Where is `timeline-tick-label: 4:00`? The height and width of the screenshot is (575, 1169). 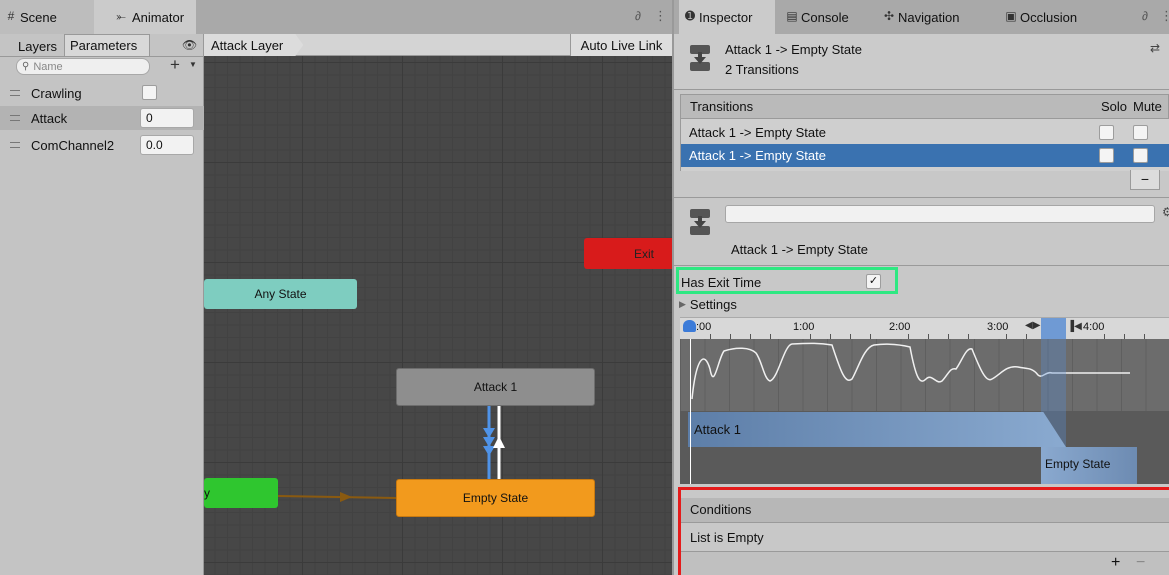
timeline-tick-label: 4:00 is located at coordinates (1094, 327).